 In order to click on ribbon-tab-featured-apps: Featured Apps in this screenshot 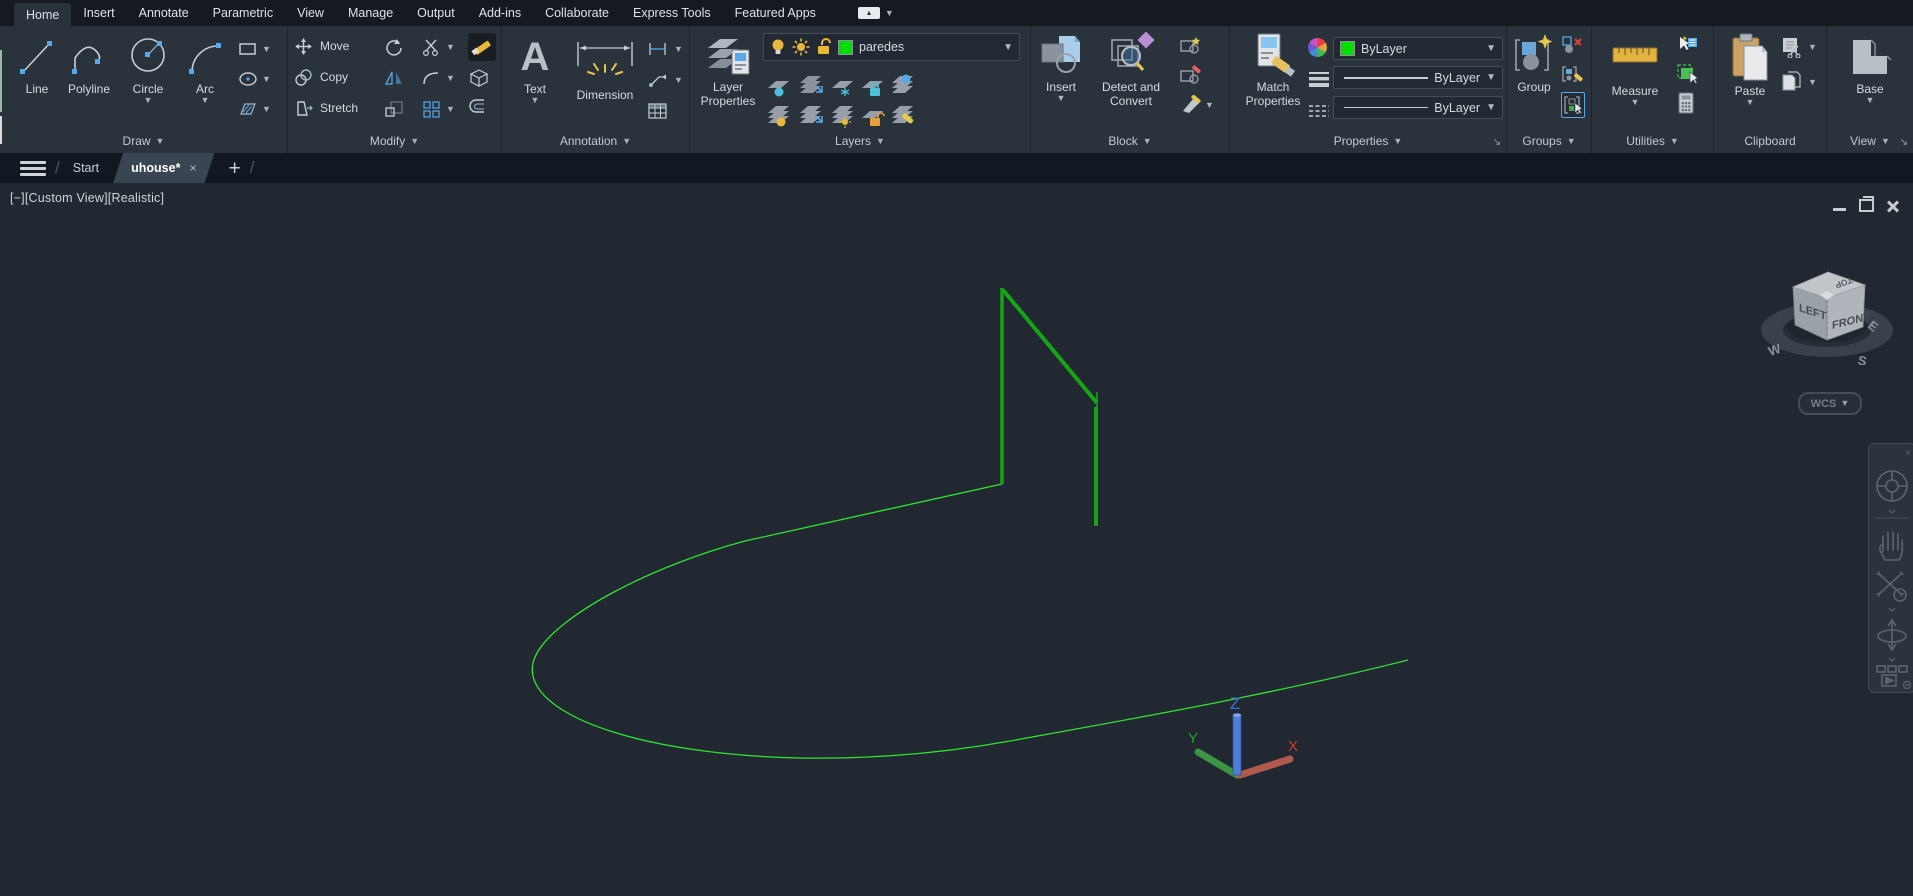, I will do `click(775, 13)`.